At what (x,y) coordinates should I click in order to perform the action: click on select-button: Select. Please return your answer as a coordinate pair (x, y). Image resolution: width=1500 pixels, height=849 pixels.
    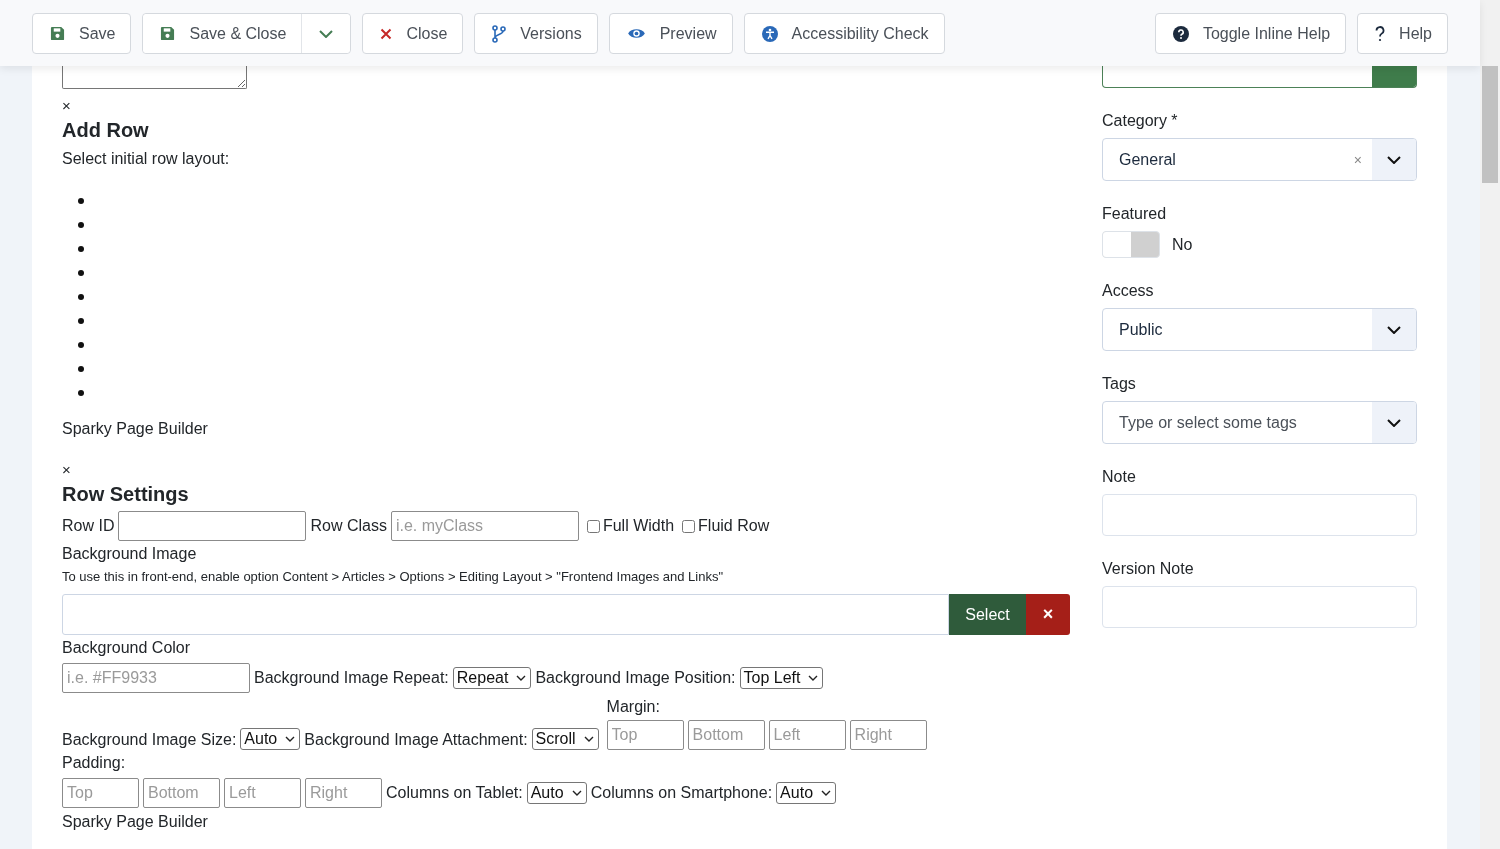
    Looking at the image, I should click on (987, 614).